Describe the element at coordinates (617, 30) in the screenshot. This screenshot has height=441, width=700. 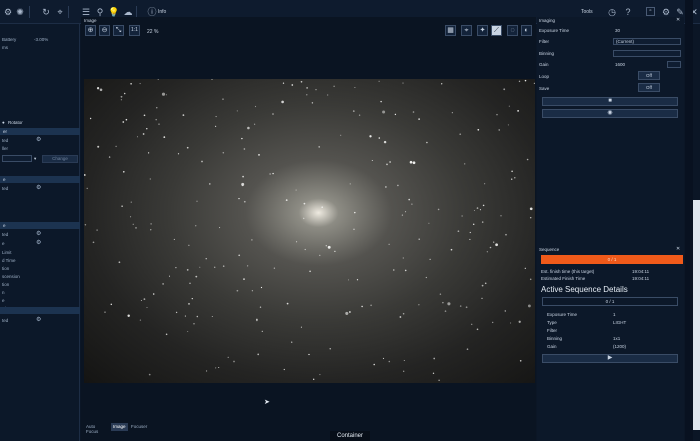
I see `exposure-input: 30` at that location.